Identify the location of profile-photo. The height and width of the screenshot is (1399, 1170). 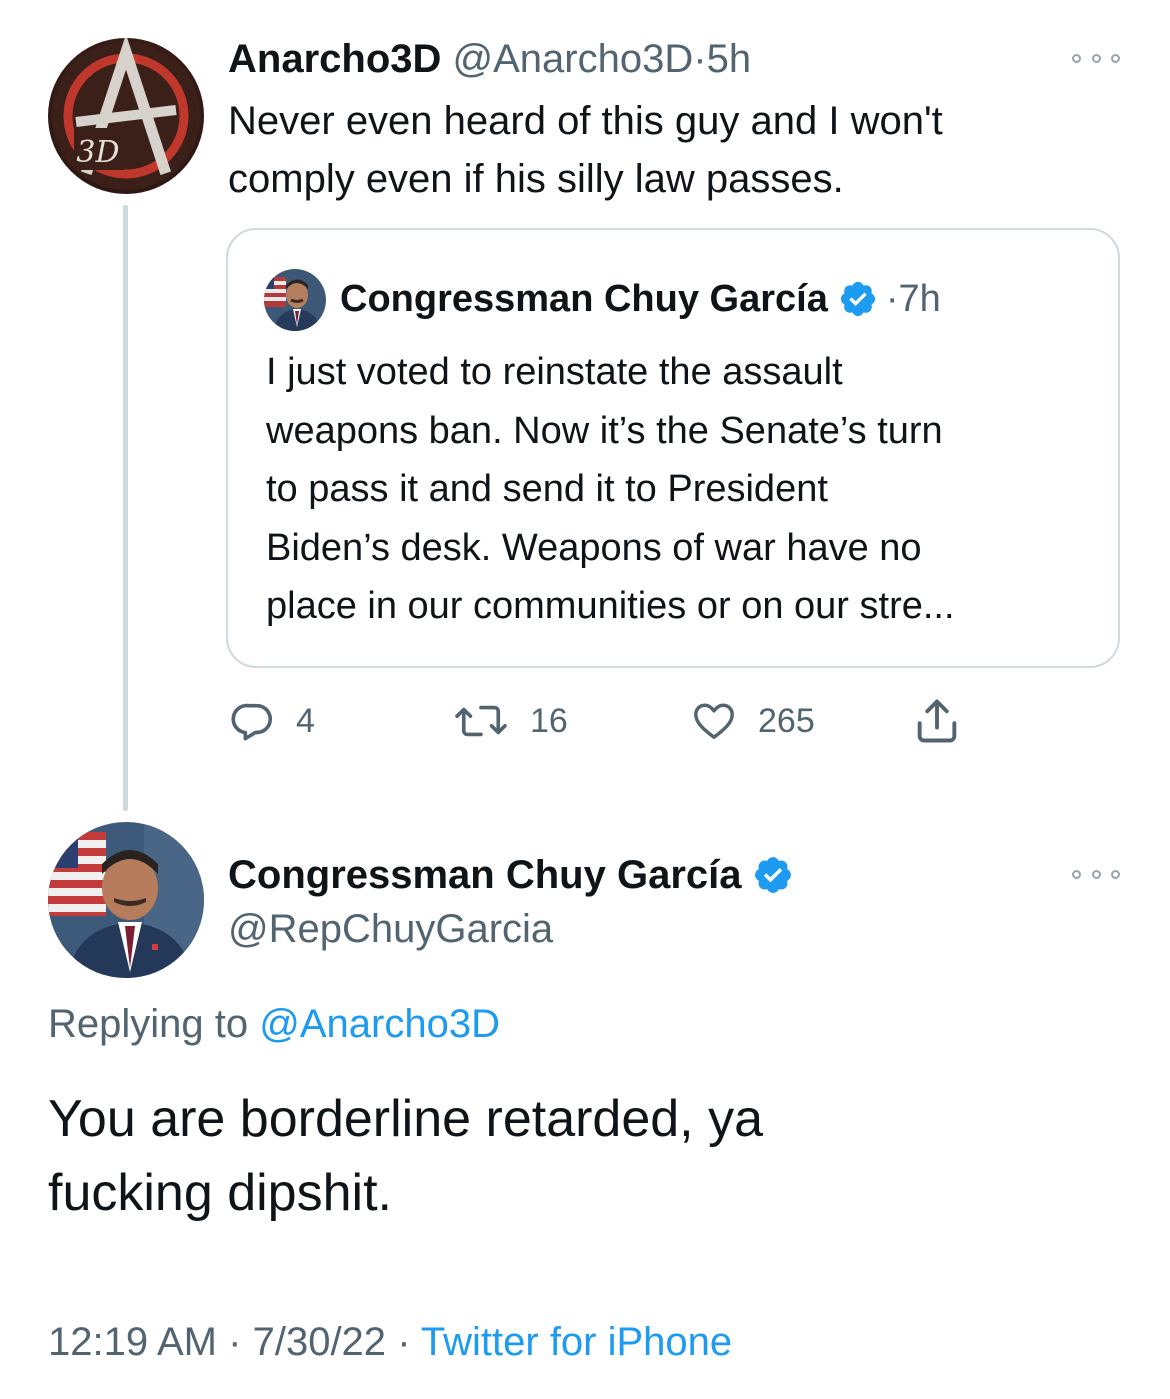
(126, 900).